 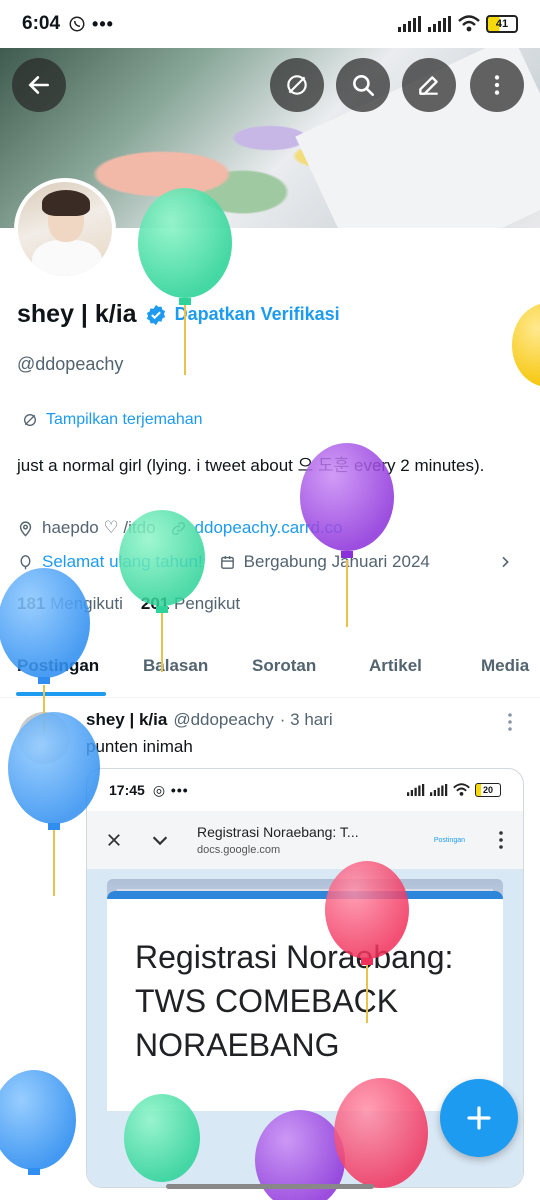 I want to click on wifi-icon, so click(x=469, y=23).